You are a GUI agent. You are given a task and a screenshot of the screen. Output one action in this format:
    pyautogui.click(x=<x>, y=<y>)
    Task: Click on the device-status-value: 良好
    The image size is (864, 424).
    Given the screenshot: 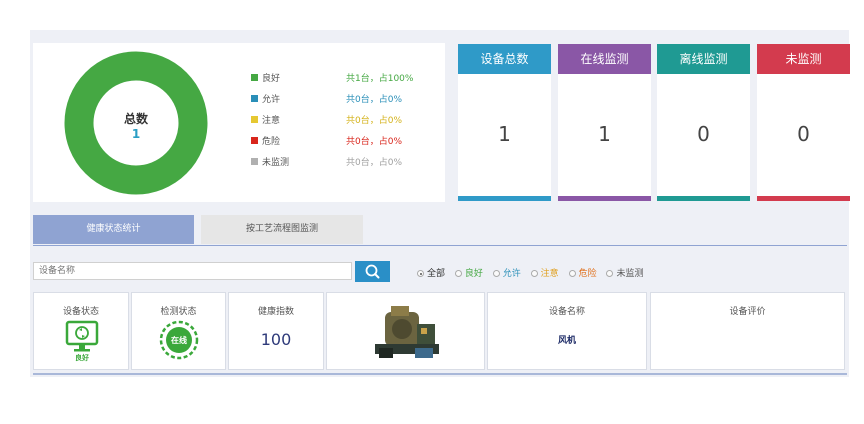 What is the action you would take?
    pyautogui.click(x=82, y=357)
    